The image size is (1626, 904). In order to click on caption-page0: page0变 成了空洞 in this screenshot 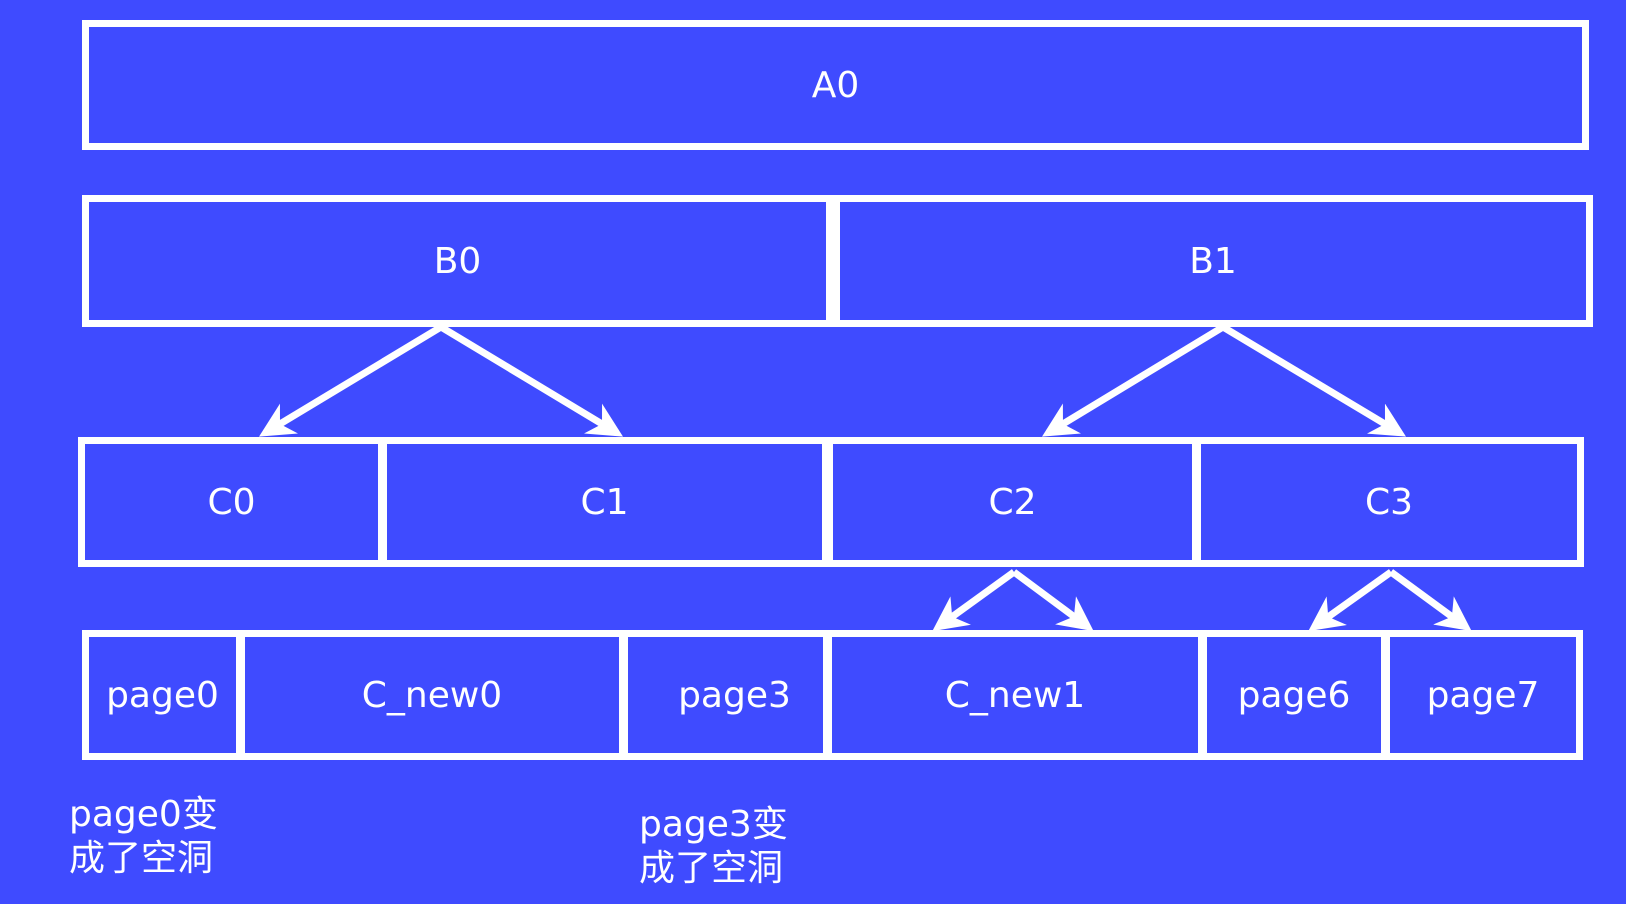, I will do `click(143, 836)`.